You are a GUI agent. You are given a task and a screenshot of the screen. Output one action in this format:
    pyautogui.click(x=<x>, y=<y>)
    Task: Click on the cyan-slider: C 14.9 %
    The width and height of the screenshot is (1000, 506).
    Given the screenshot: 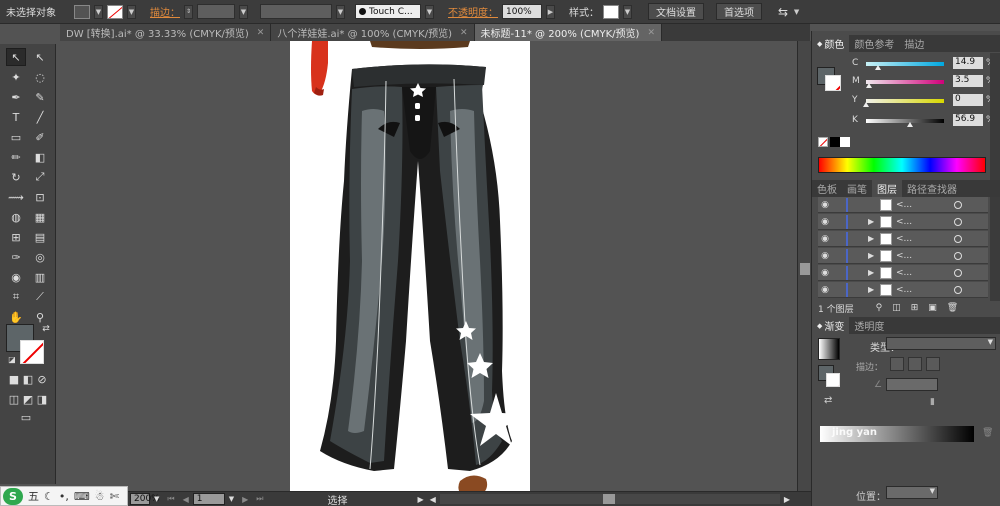 What is the action you would take?
    pyautogui.click(x=926, y=63)
    